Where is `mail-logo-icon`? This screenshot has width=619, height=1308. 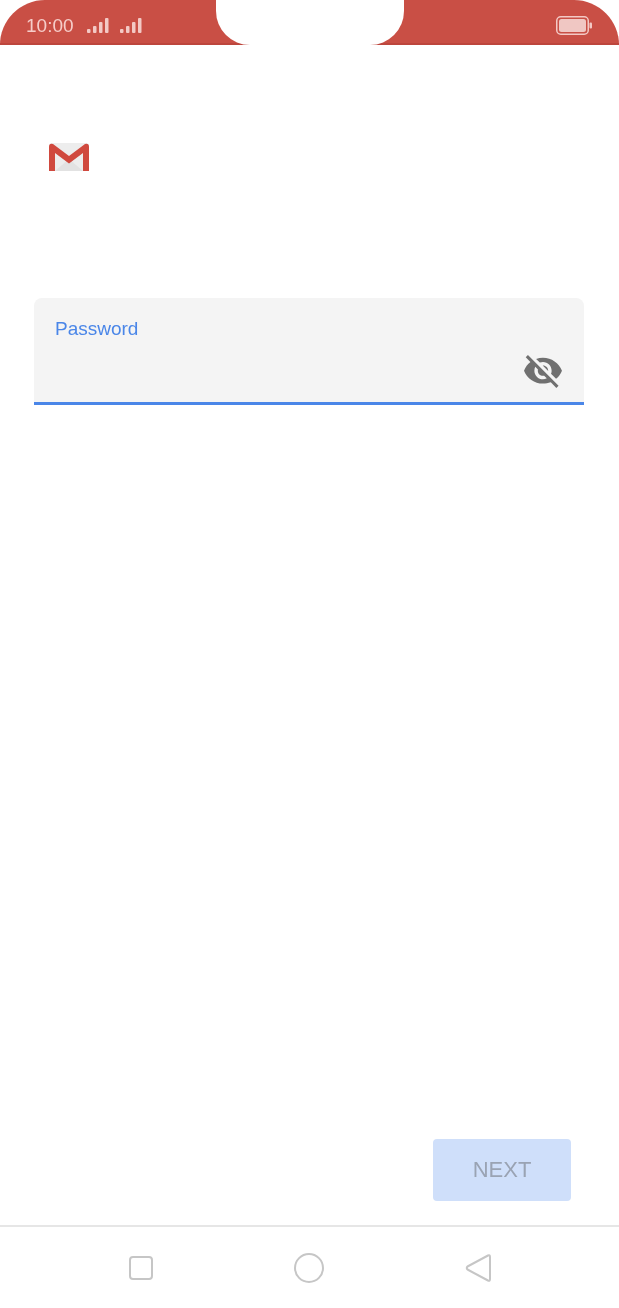 mail-logo-icon is located at coordinates (69, 157).